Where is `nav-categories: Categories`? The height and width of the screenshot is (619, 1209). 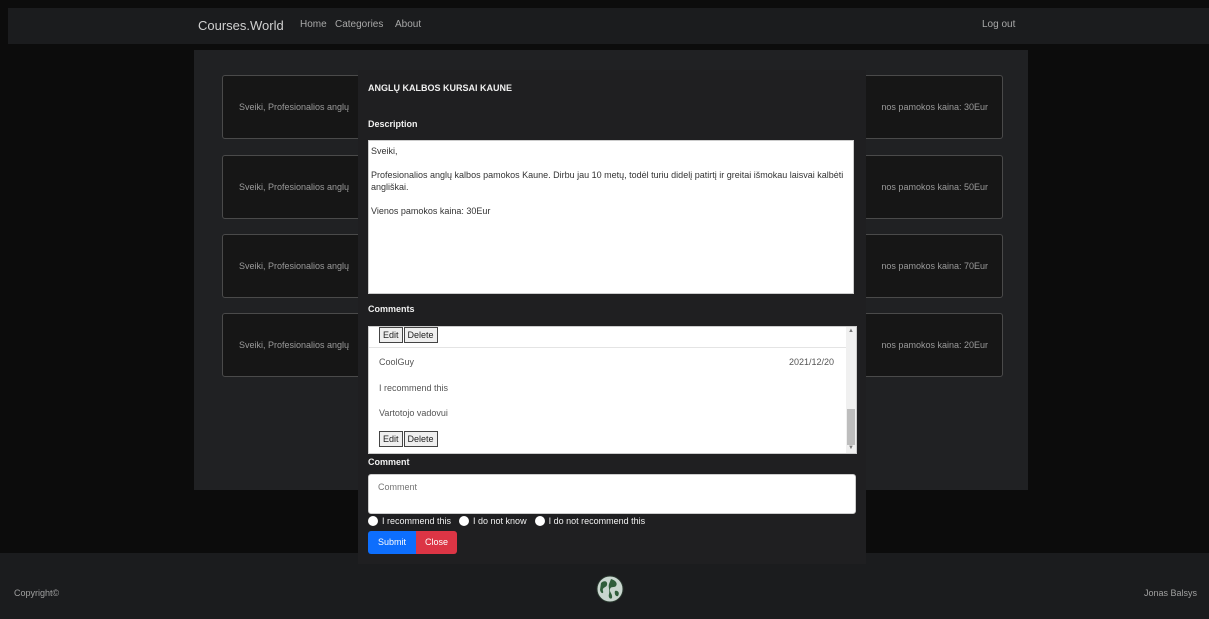 nav-categories: Categories is located at coordinates (359, 24).